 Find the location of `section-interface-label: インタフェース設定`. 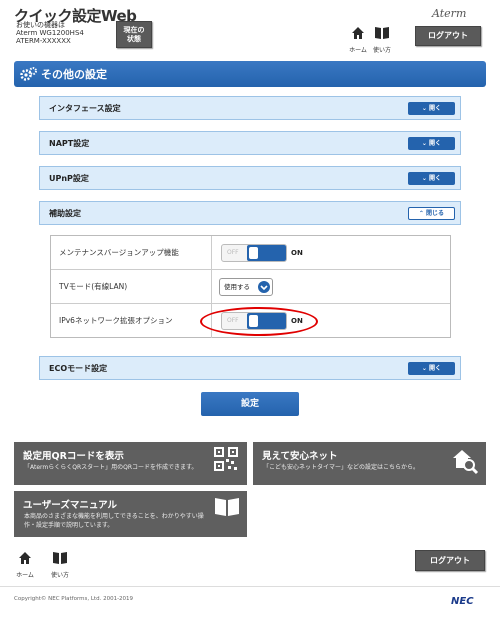

section-interface-label: インタフェース設定 is located at coordinates (85, 108).